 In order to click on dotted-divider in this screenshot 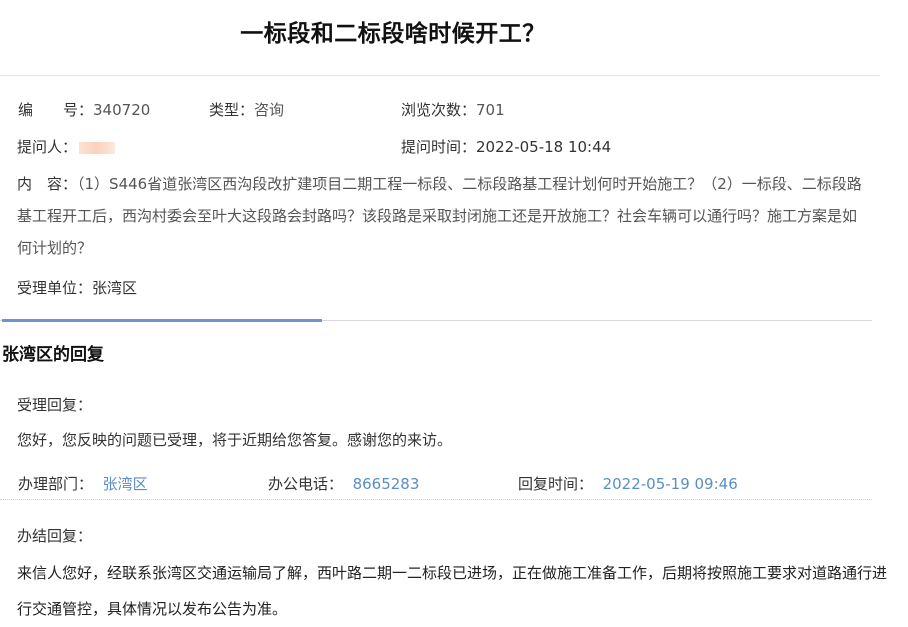, I will do `click(436, 499)`.